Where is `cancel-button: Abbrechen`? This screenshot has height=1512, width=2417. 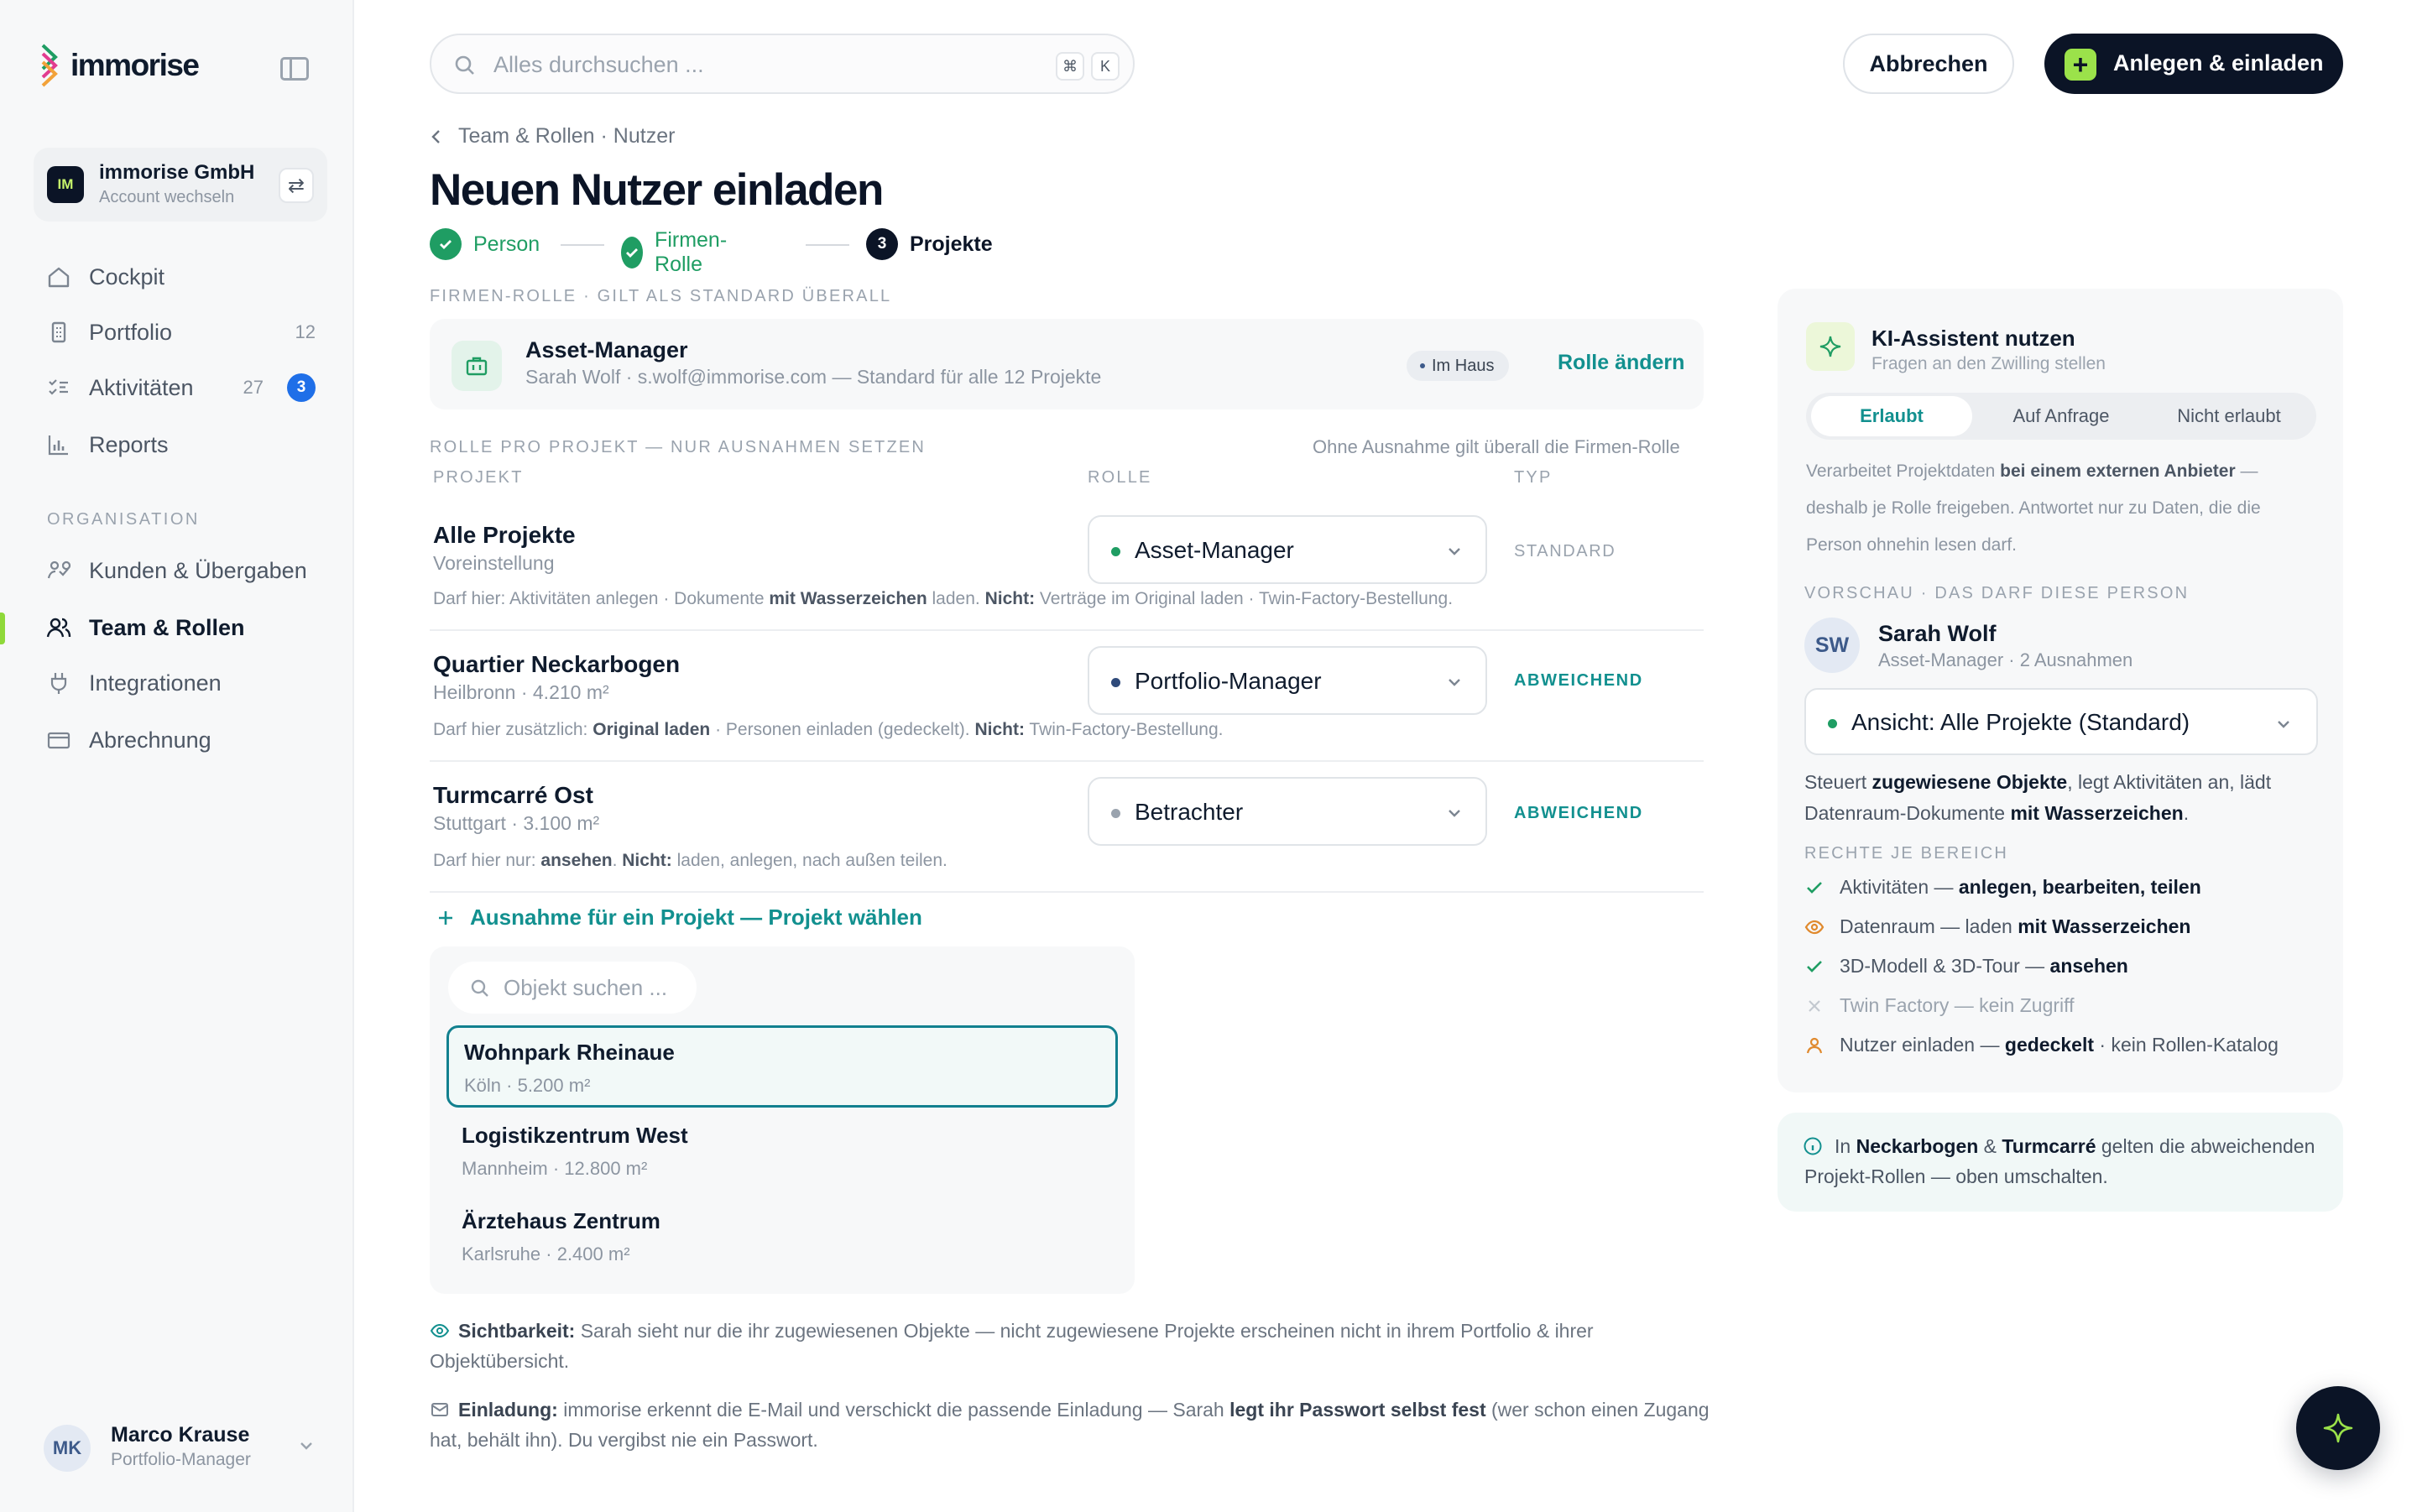
cancel-button: Abbrechen is located at coordinates (1928, 64).